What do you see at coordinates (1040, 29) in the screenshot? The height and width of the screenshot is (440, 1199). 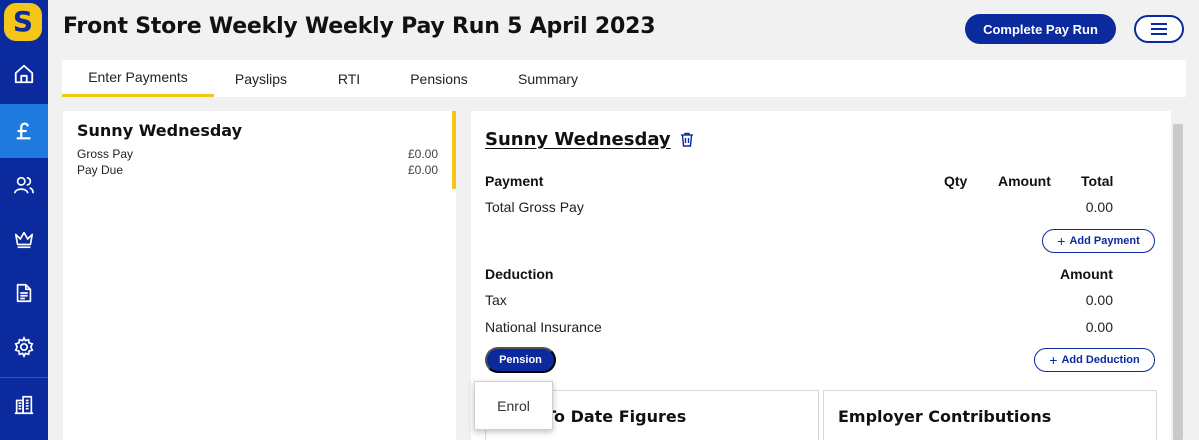 I see `complete-pay-run-button: Complete Pay Run` at bounding box center [1040, 29].